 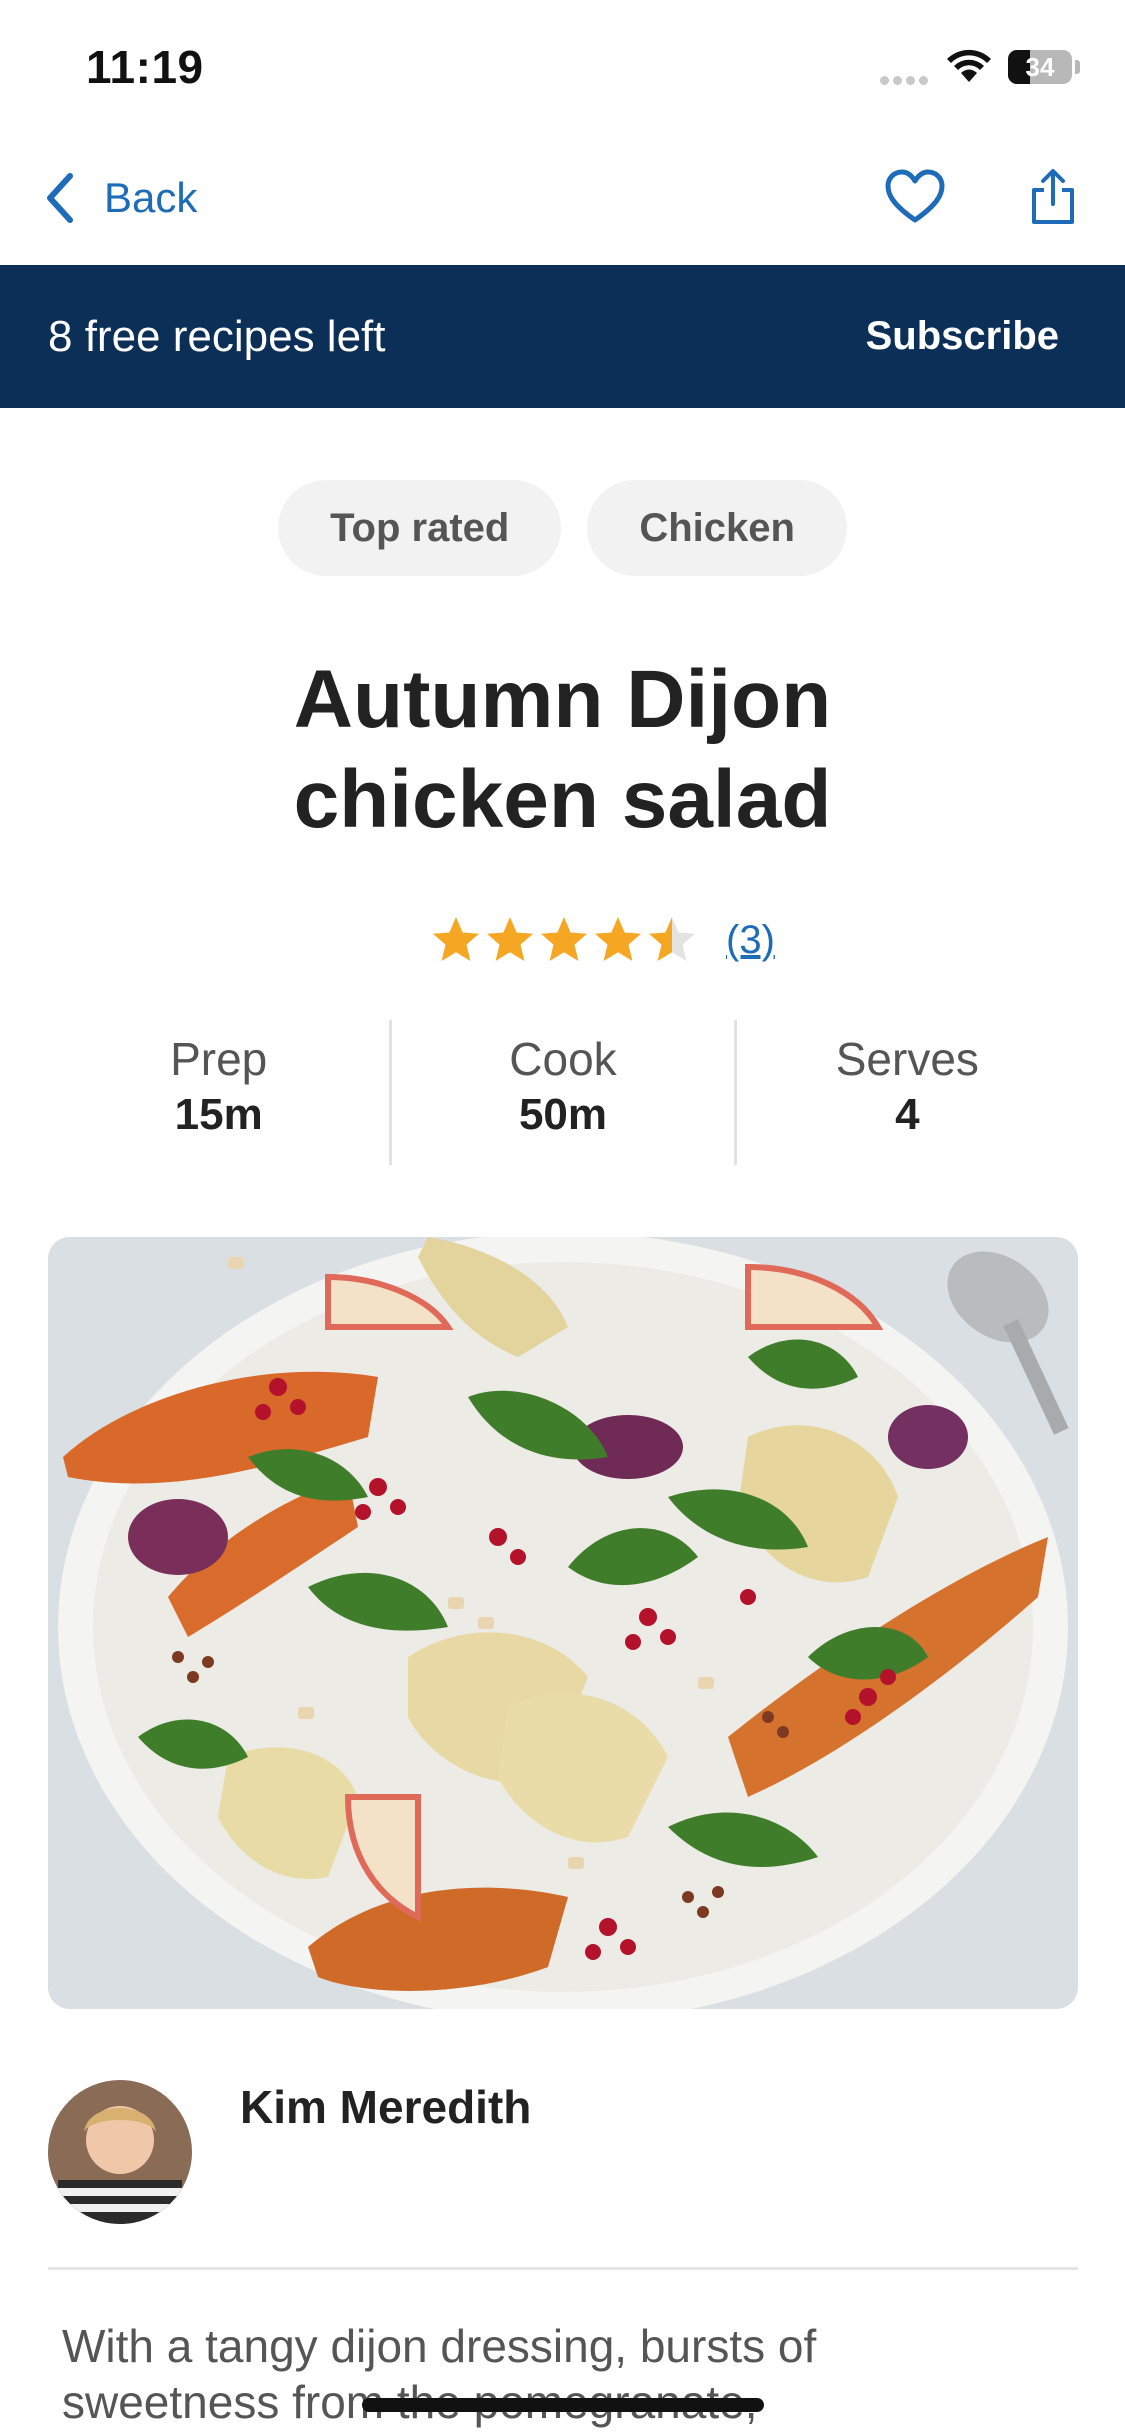 What do you see at coordinates (219, 1059) in the screenshot?
I see `stat-label: Prep` at bounding box center [219, 1059].